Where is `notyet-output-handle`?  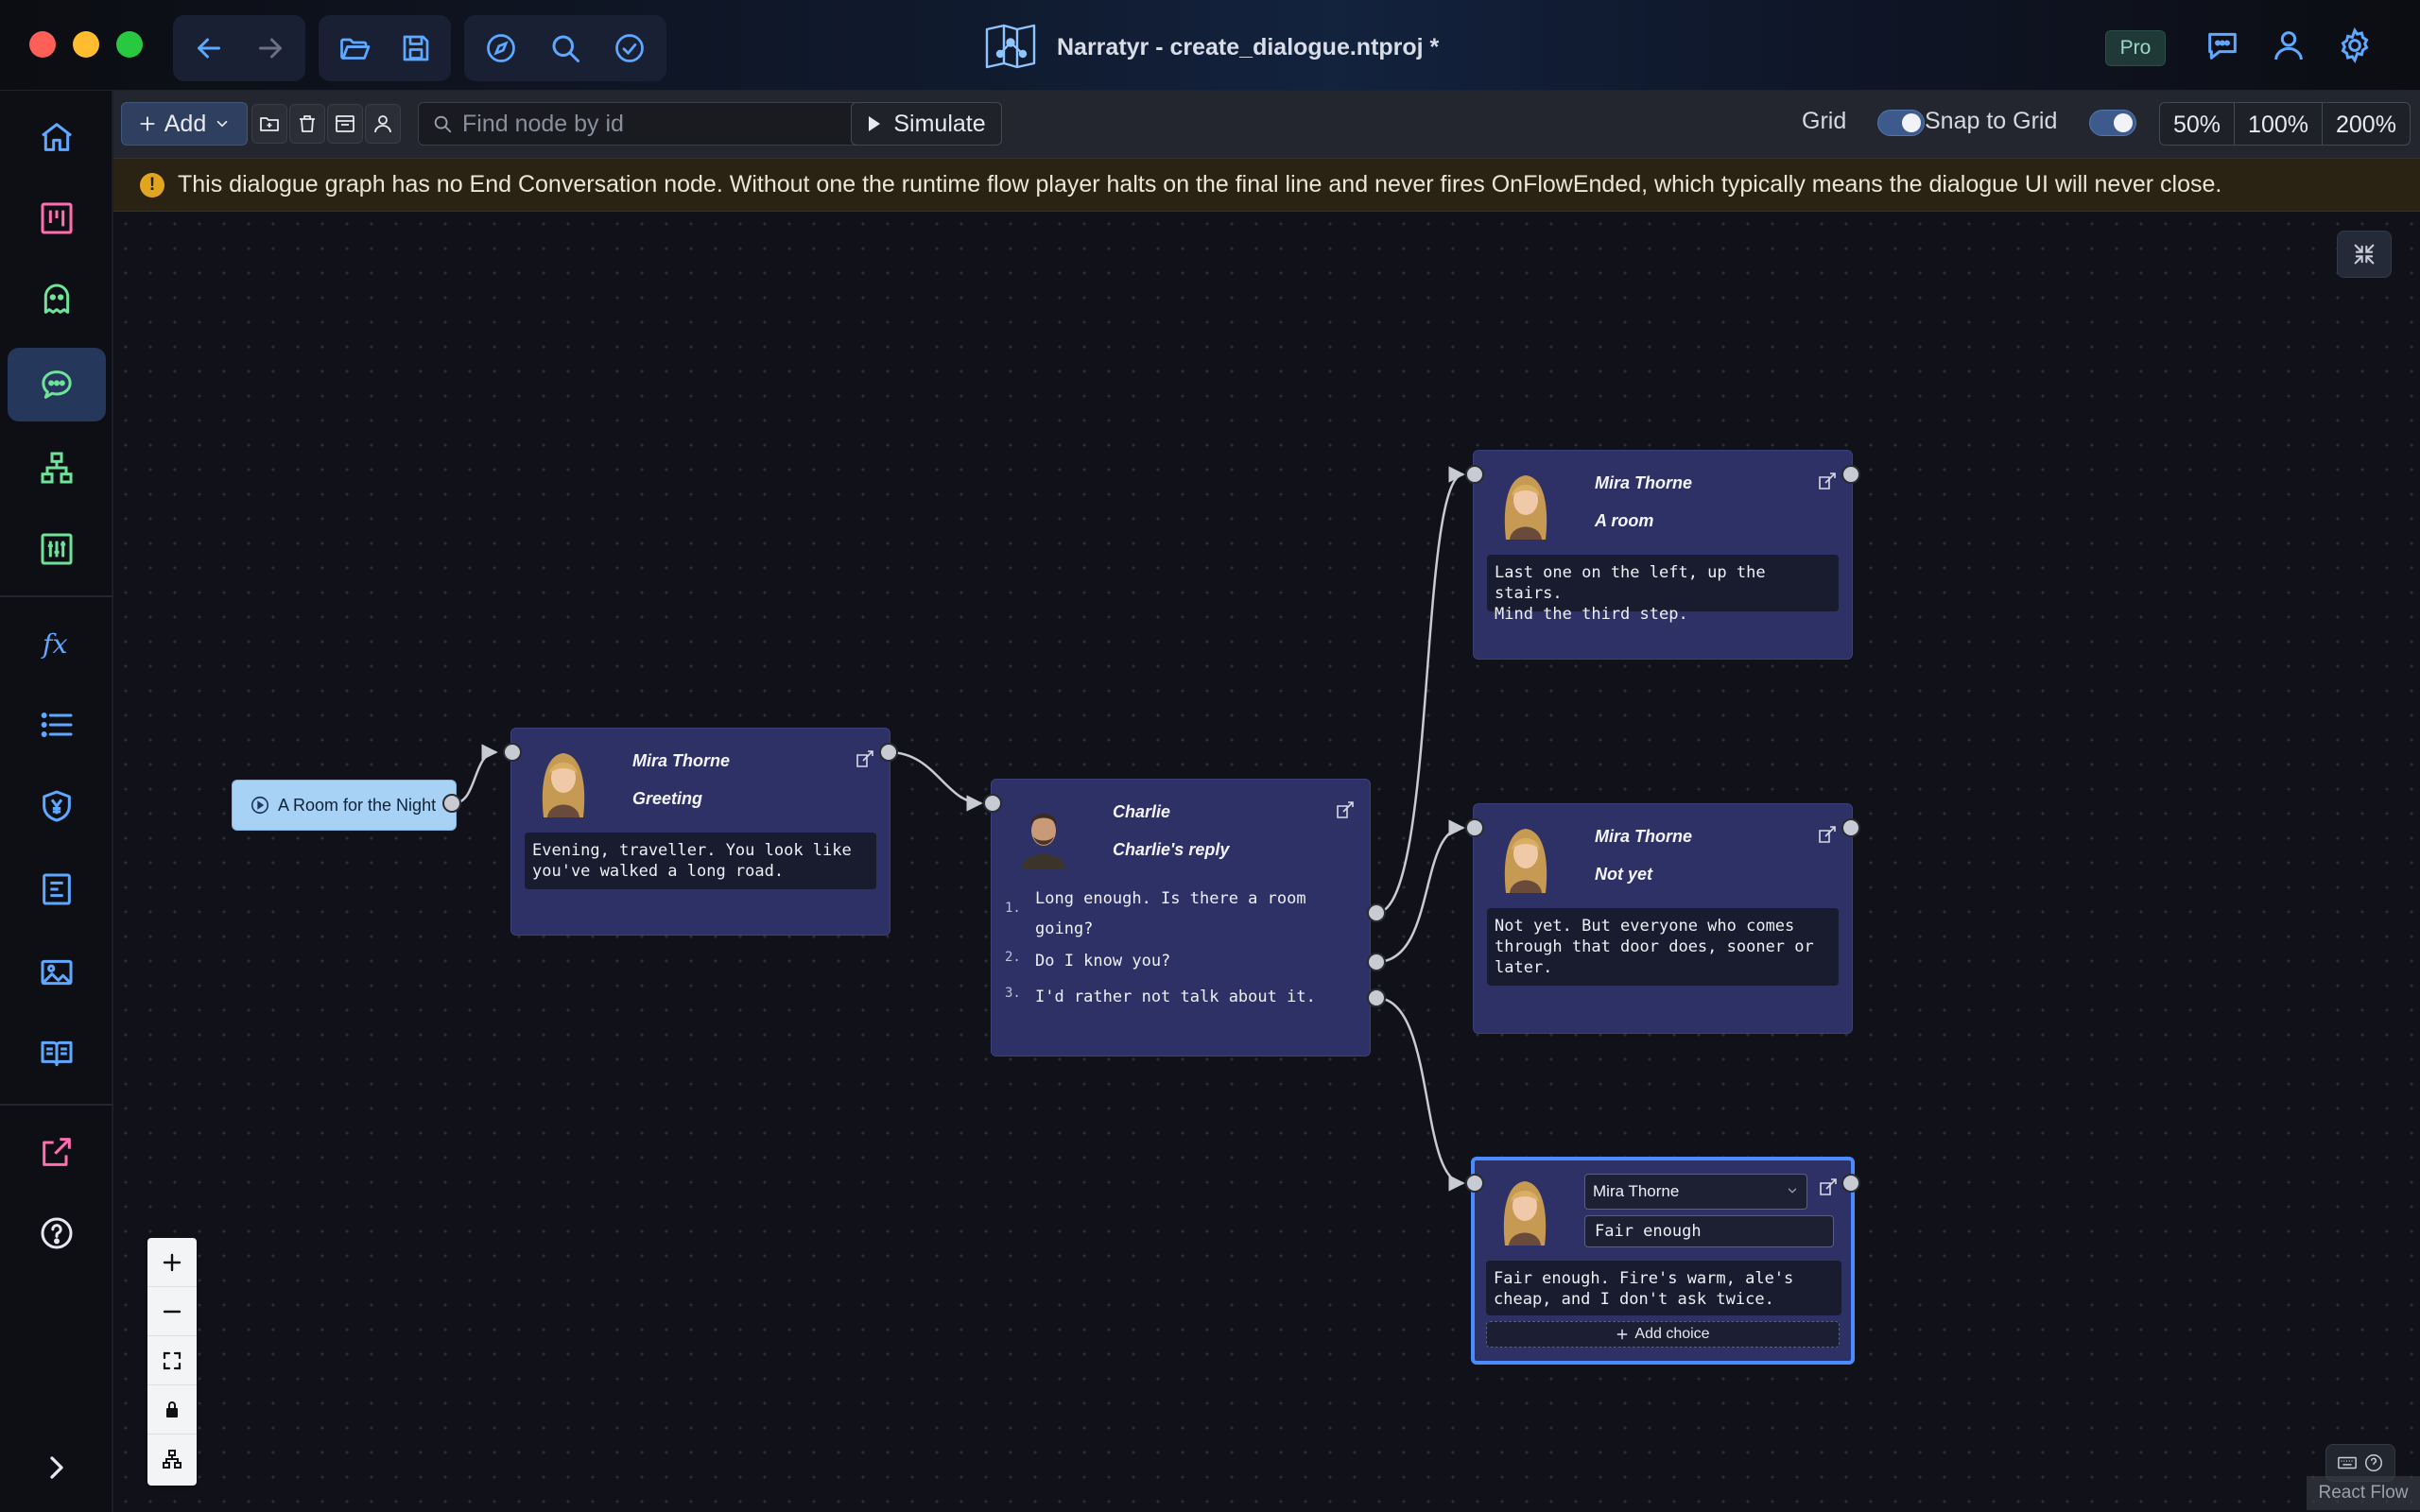 notyet-output-handle is located at coordinates (1850, 827).